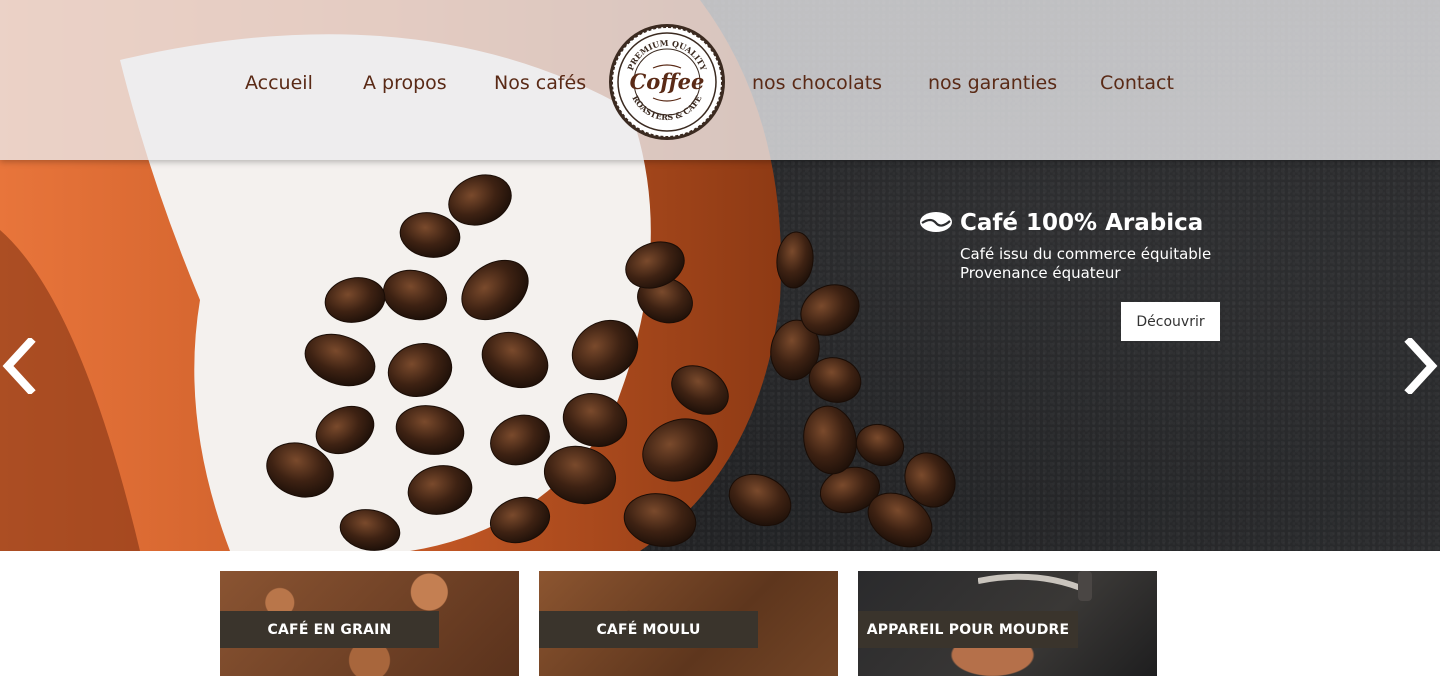 The width and height of the screenshot is (1440, 676). I want to click on coffee-logo: PREMIUM QUALITY ROASTERS & CAFE Coffee, so click(667, 82).